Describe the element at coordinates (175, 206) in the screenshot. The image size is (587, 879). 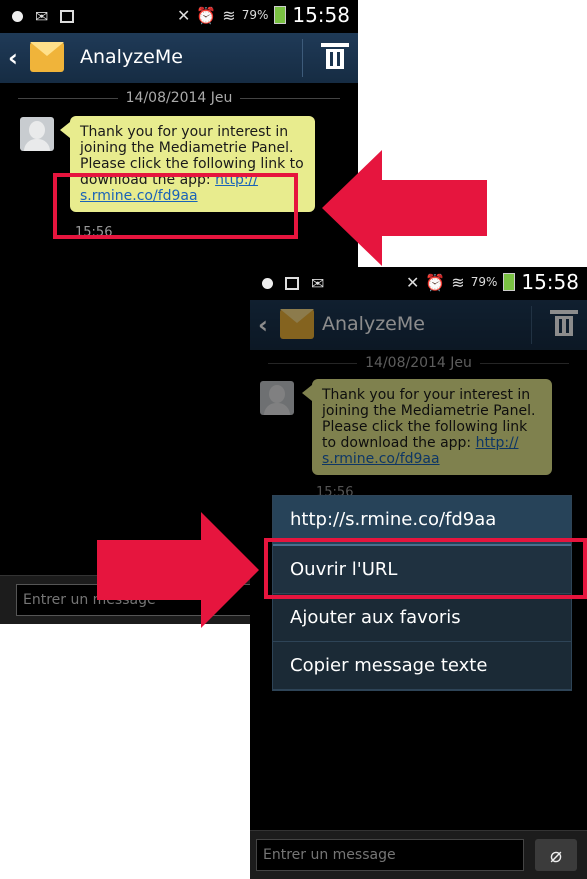
I see `link-highlight-box` at that location.